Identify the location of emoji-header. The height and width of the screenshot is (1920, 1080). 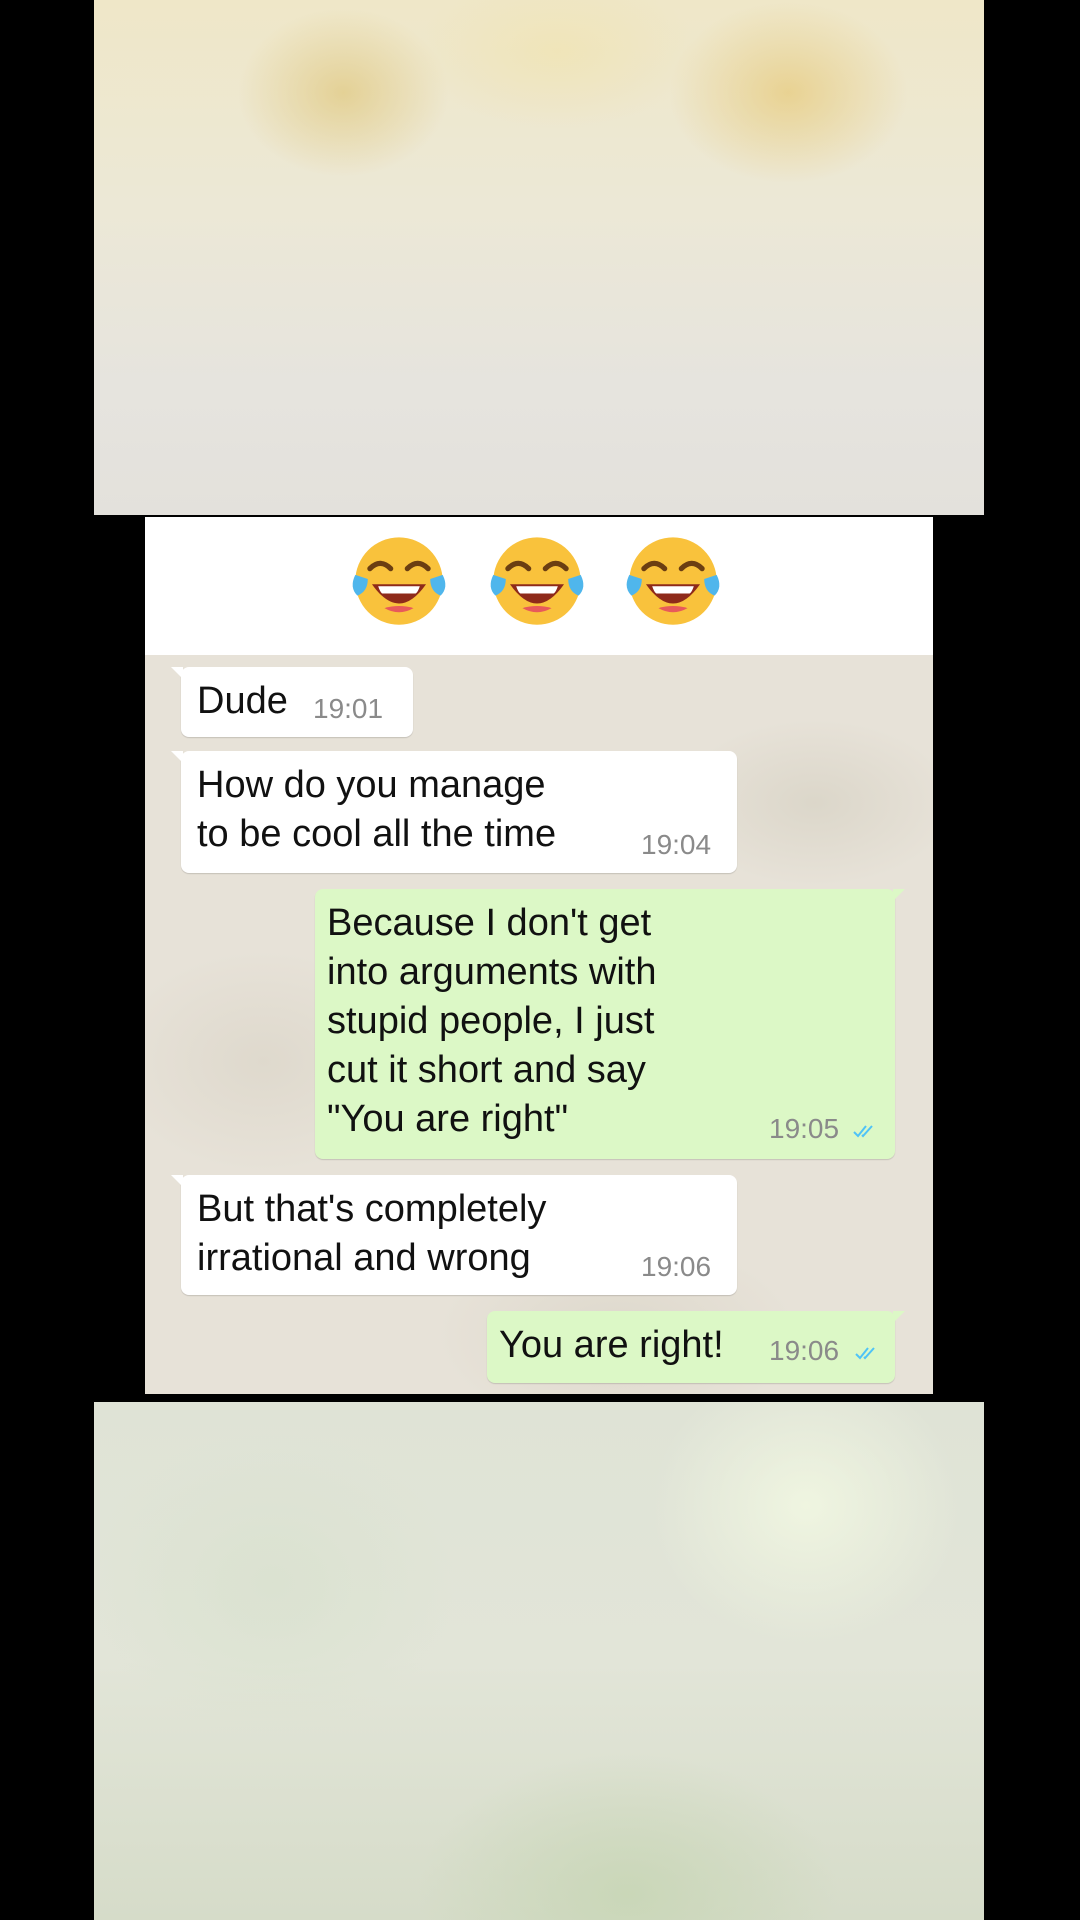
(539, 586).